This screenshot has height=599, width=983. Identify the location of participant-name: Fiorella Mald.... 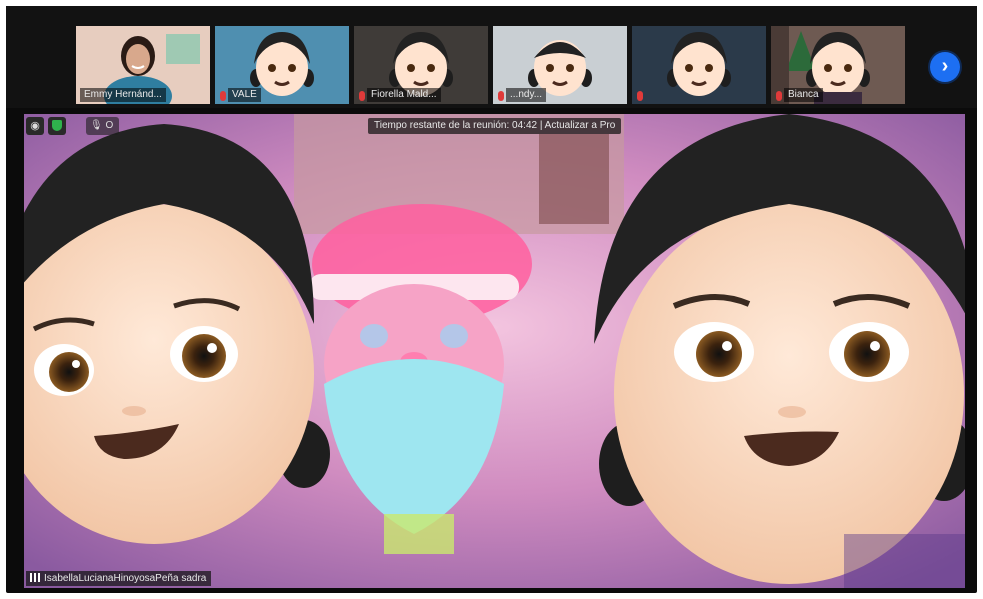
(404, 95).